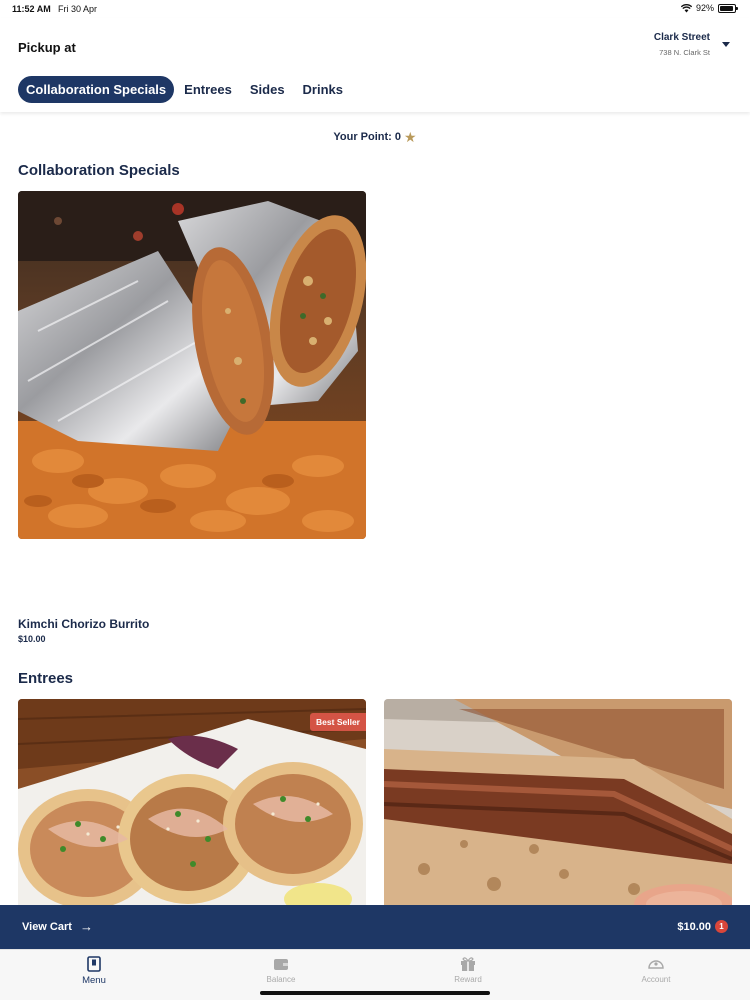 This screenshot has height=1000, width=750. What do you see at coordinates (558, 802) in the screenshot?
I see `item-photo-quesadilla` at bounding box center [558, 802].